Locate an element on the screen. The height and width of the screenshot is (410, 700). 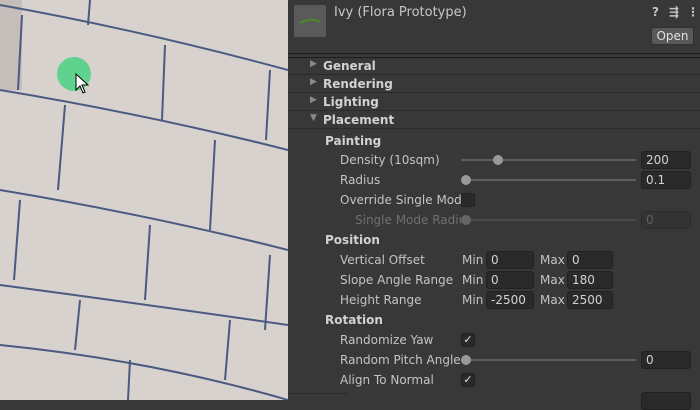
override-single-mode-label: Override Single Mode is located at coordinates (400, 200).